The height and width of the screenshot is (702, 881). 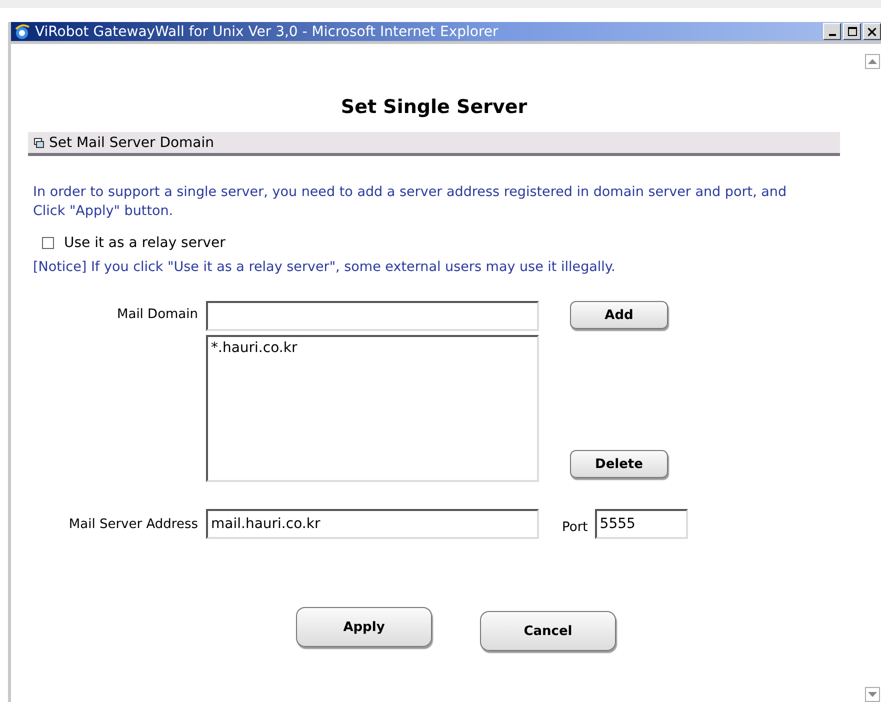 I want to click on minimize-icon, so click(x=832, y=35).